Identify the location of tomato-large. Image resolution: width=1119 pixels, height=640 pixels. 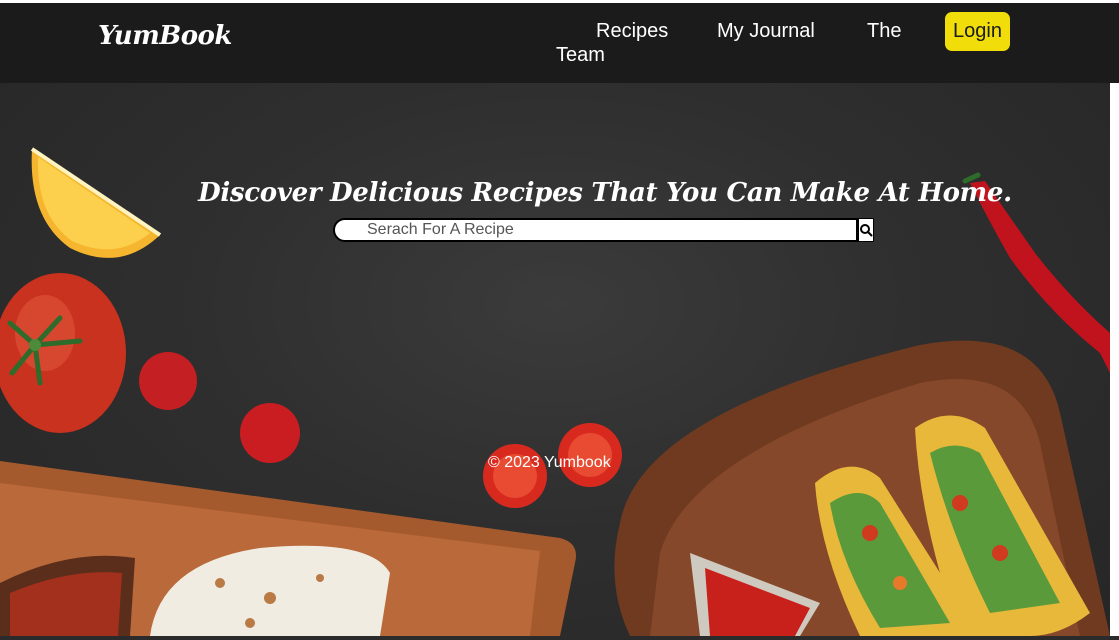
(63, 353).